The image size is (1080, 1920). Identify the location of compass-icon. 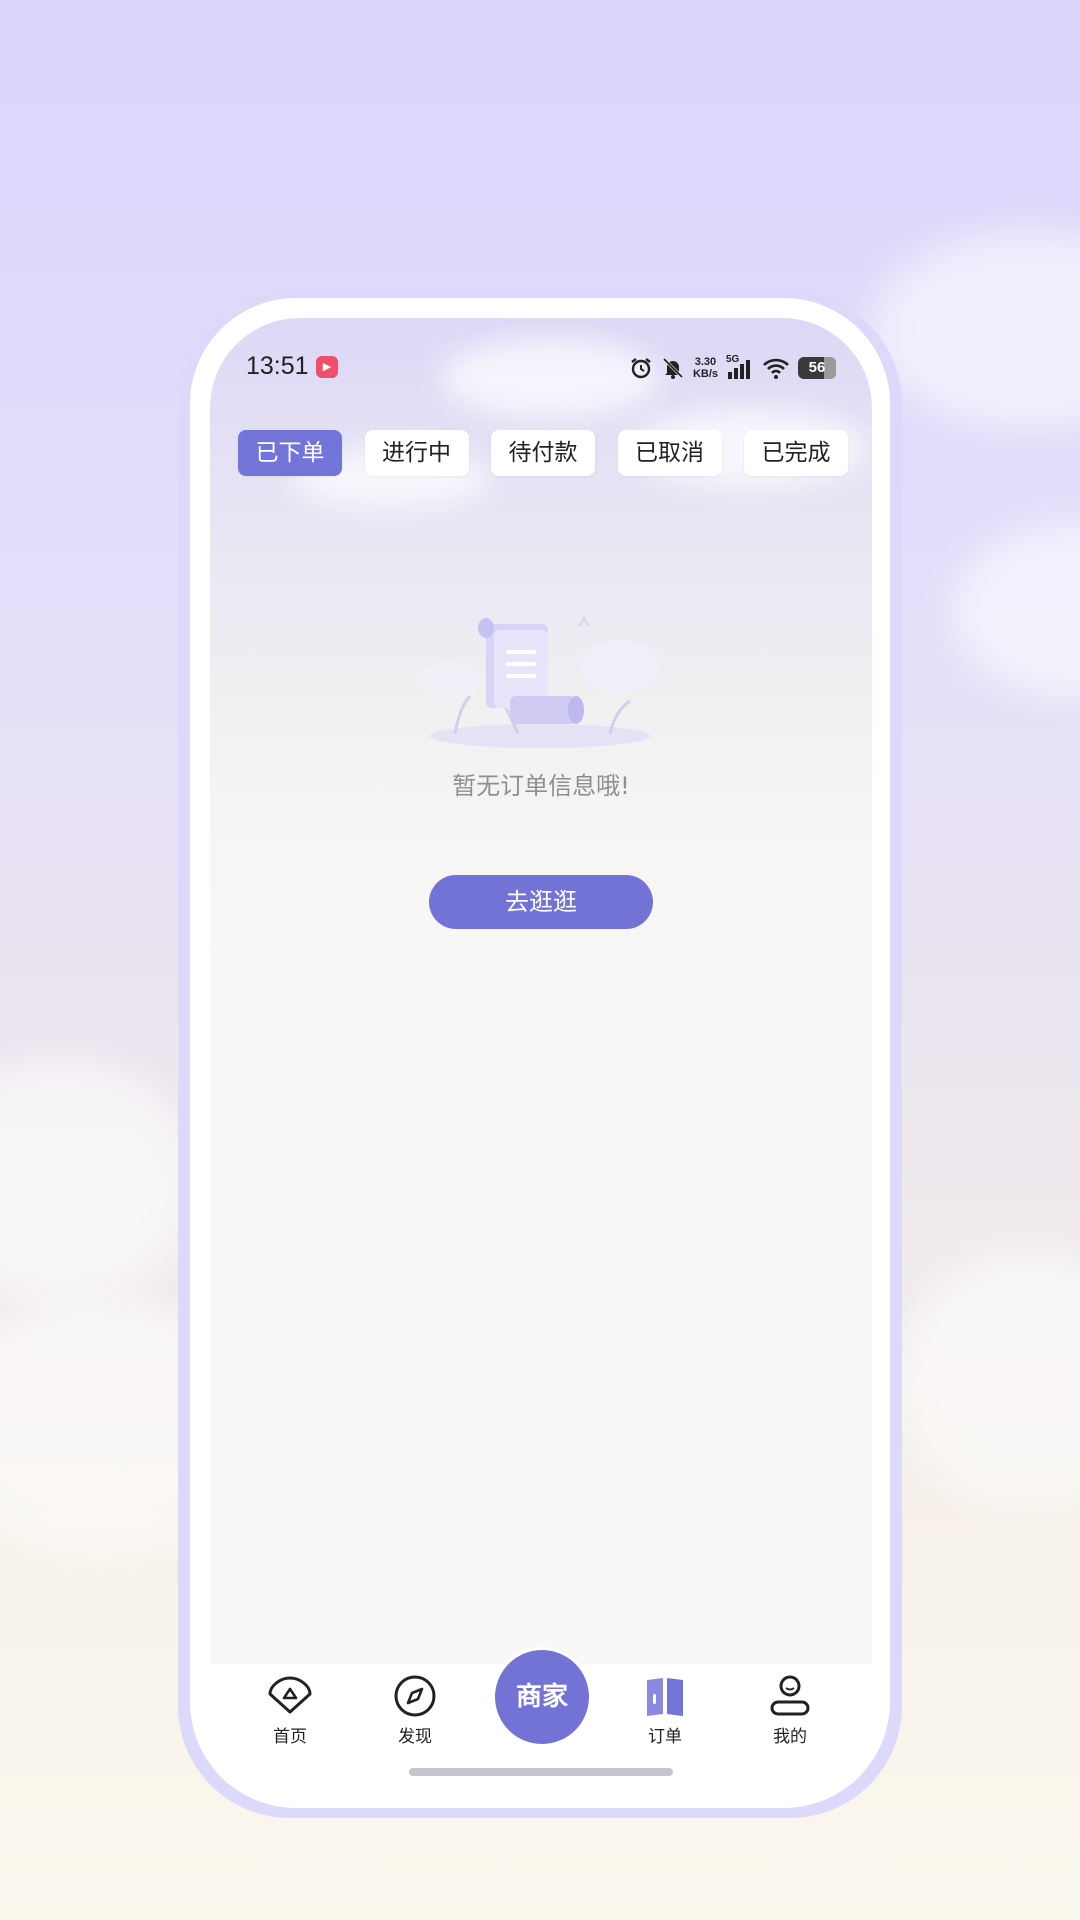
(415, 1696).